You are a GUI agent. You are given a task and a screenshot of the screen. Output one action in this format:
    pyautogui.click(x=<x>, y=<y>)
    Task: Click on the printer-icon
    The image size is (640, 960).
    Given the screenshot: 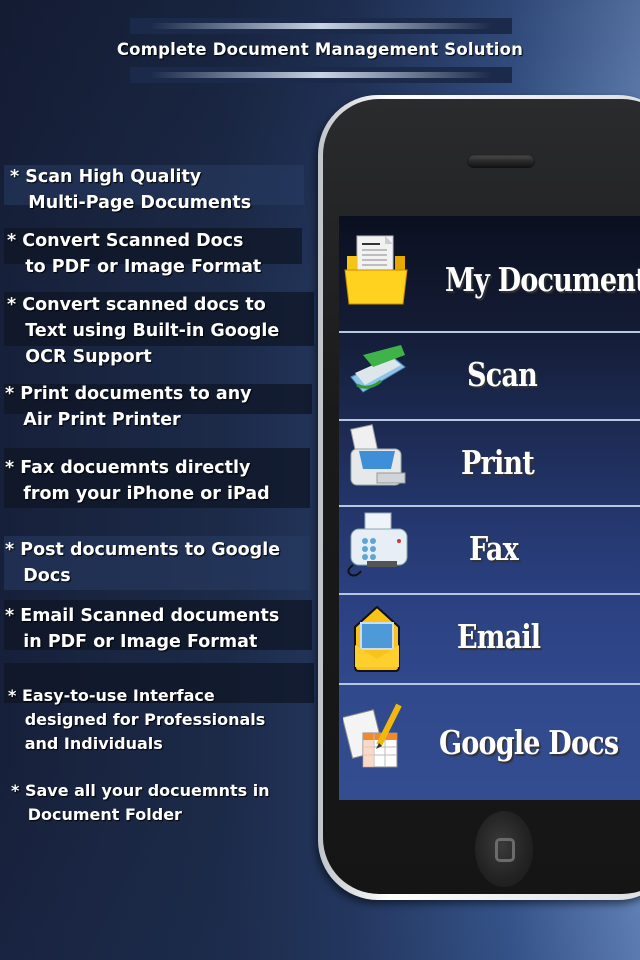 What is the action you would take?
    pyautogui.click(x=378, y=455)
    